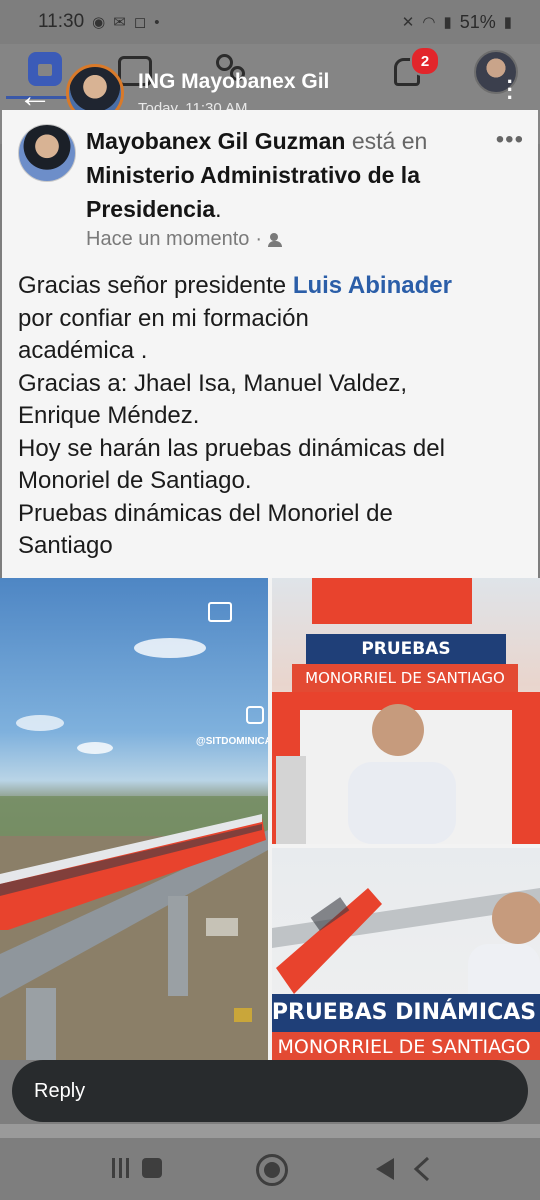  Describe the element at coordinates (83, 350) in the screenshot. I see `post-line: académica .` at that location.